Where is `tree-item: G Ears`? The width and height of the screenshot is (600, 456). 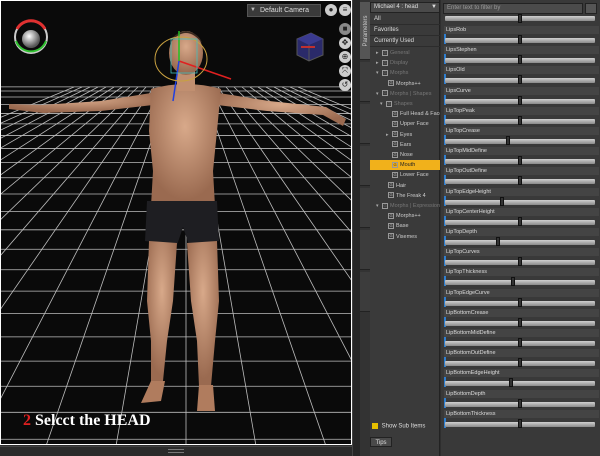
tree-item: G Ears is located at coordinates (405, 145).